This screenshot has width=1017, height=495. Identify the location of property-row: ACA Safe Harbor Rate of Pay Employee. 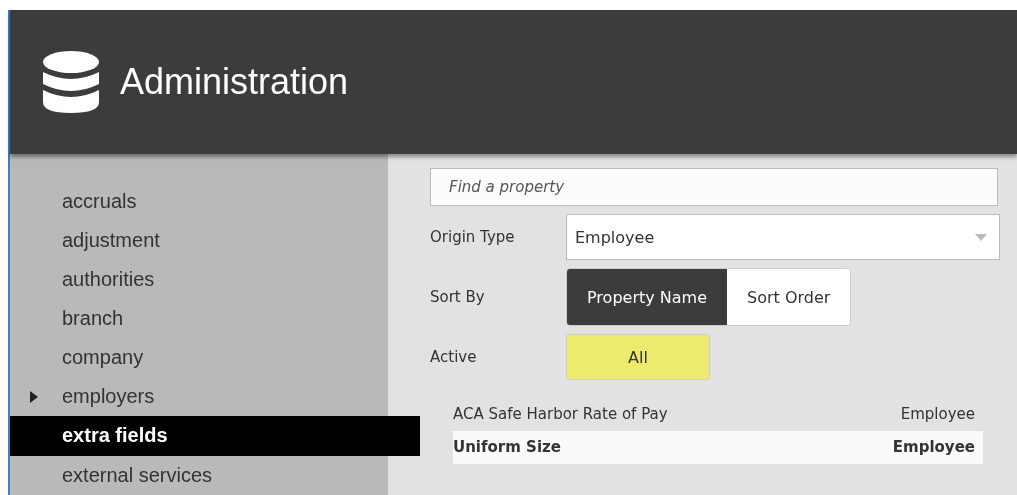
(718, 414).